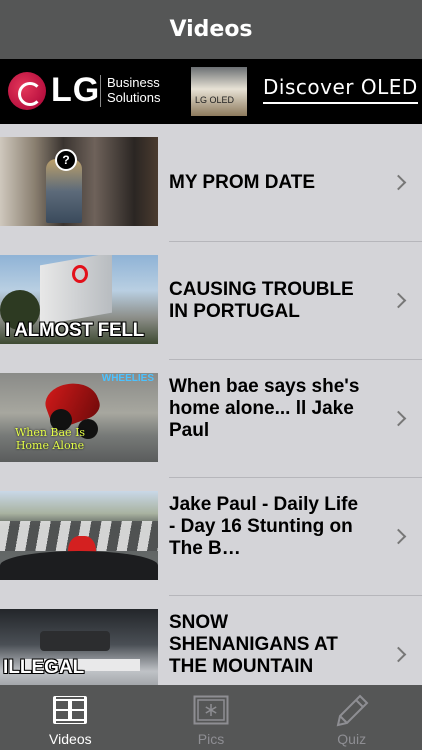 The width and height of the screenshot is (422, 750). Describe the element at coordinates (253, 644) in the screenshot. I see `video-title: SNOW SHENANIGANS AT THE MOUNTAIN` at that location.